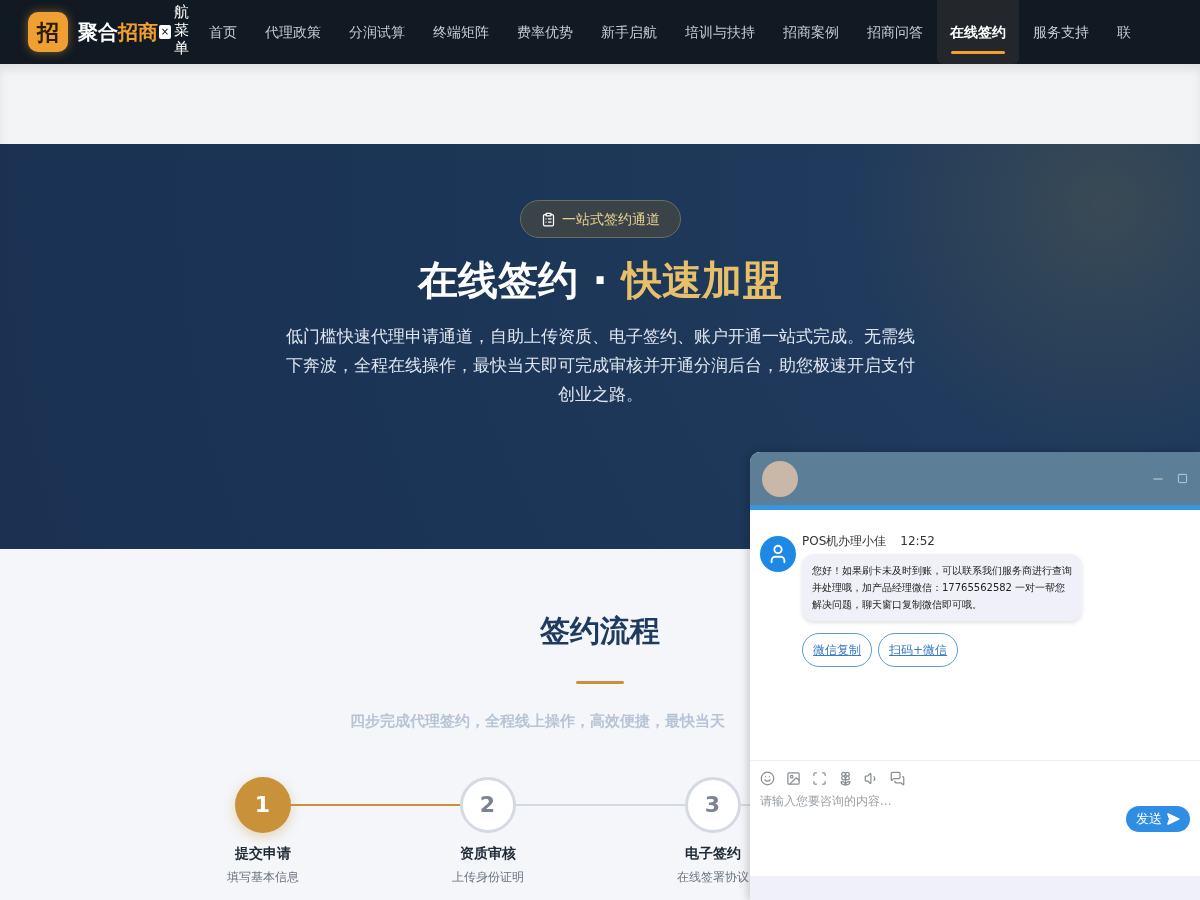 This screenshot has width=1200, height=900. What do you see at coordinates (767, 778) in the screenshot?
I see `emoji-icon` at bounding box center [767, 778].